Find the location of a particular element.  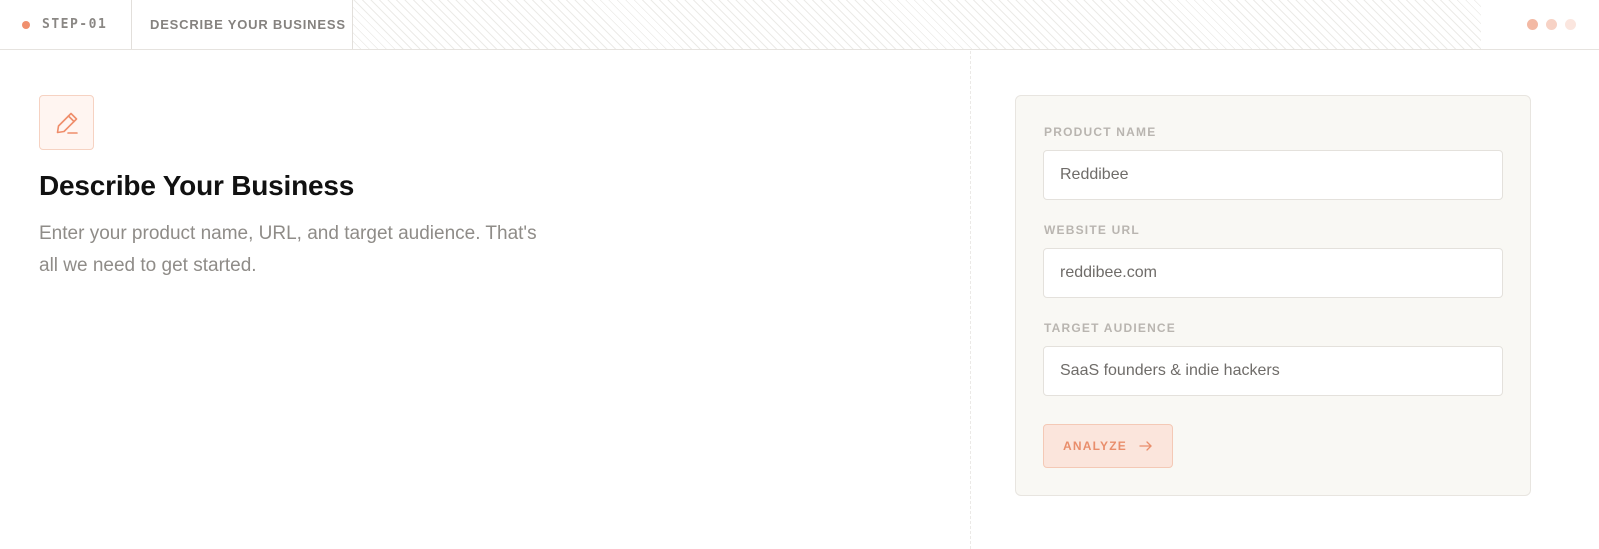

analyze-button: ANALYZE is located at coordinates (1108, 446).